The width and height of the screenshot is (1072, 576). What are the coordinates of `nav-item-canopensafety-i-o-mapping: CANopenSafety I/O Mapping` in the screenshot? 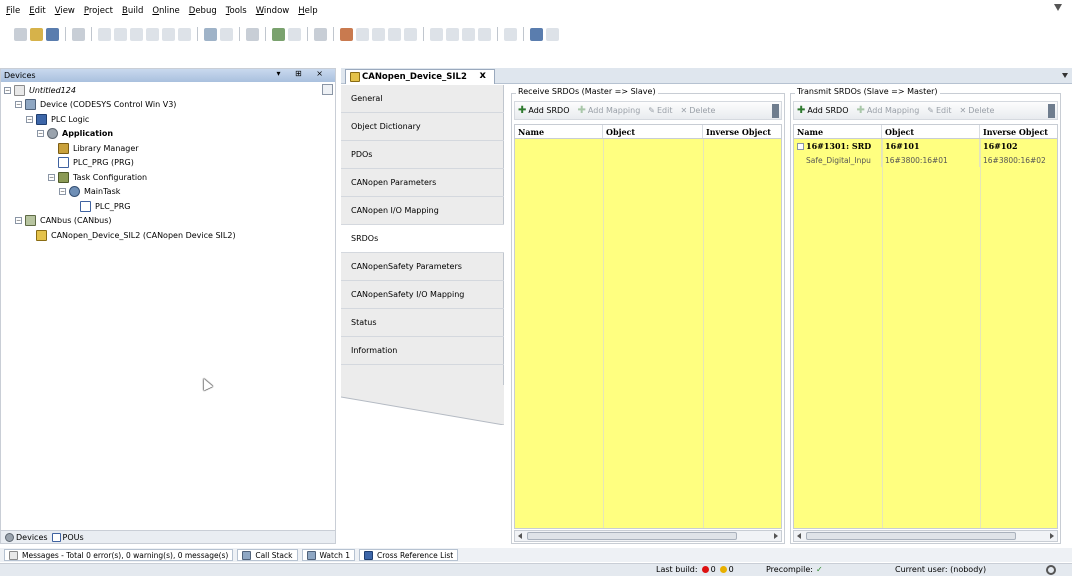 It's located at (422, 295).